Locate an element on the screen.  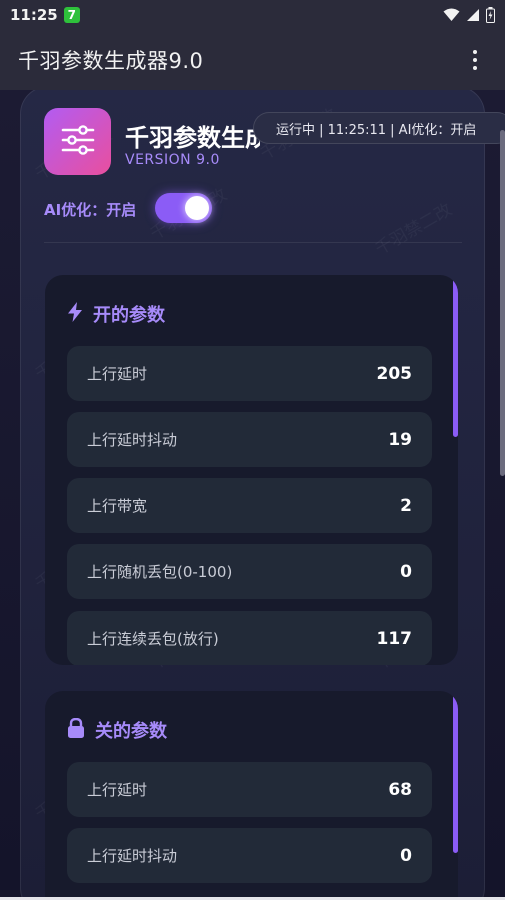
param-value: 205 is located at coordinates (394, 373).